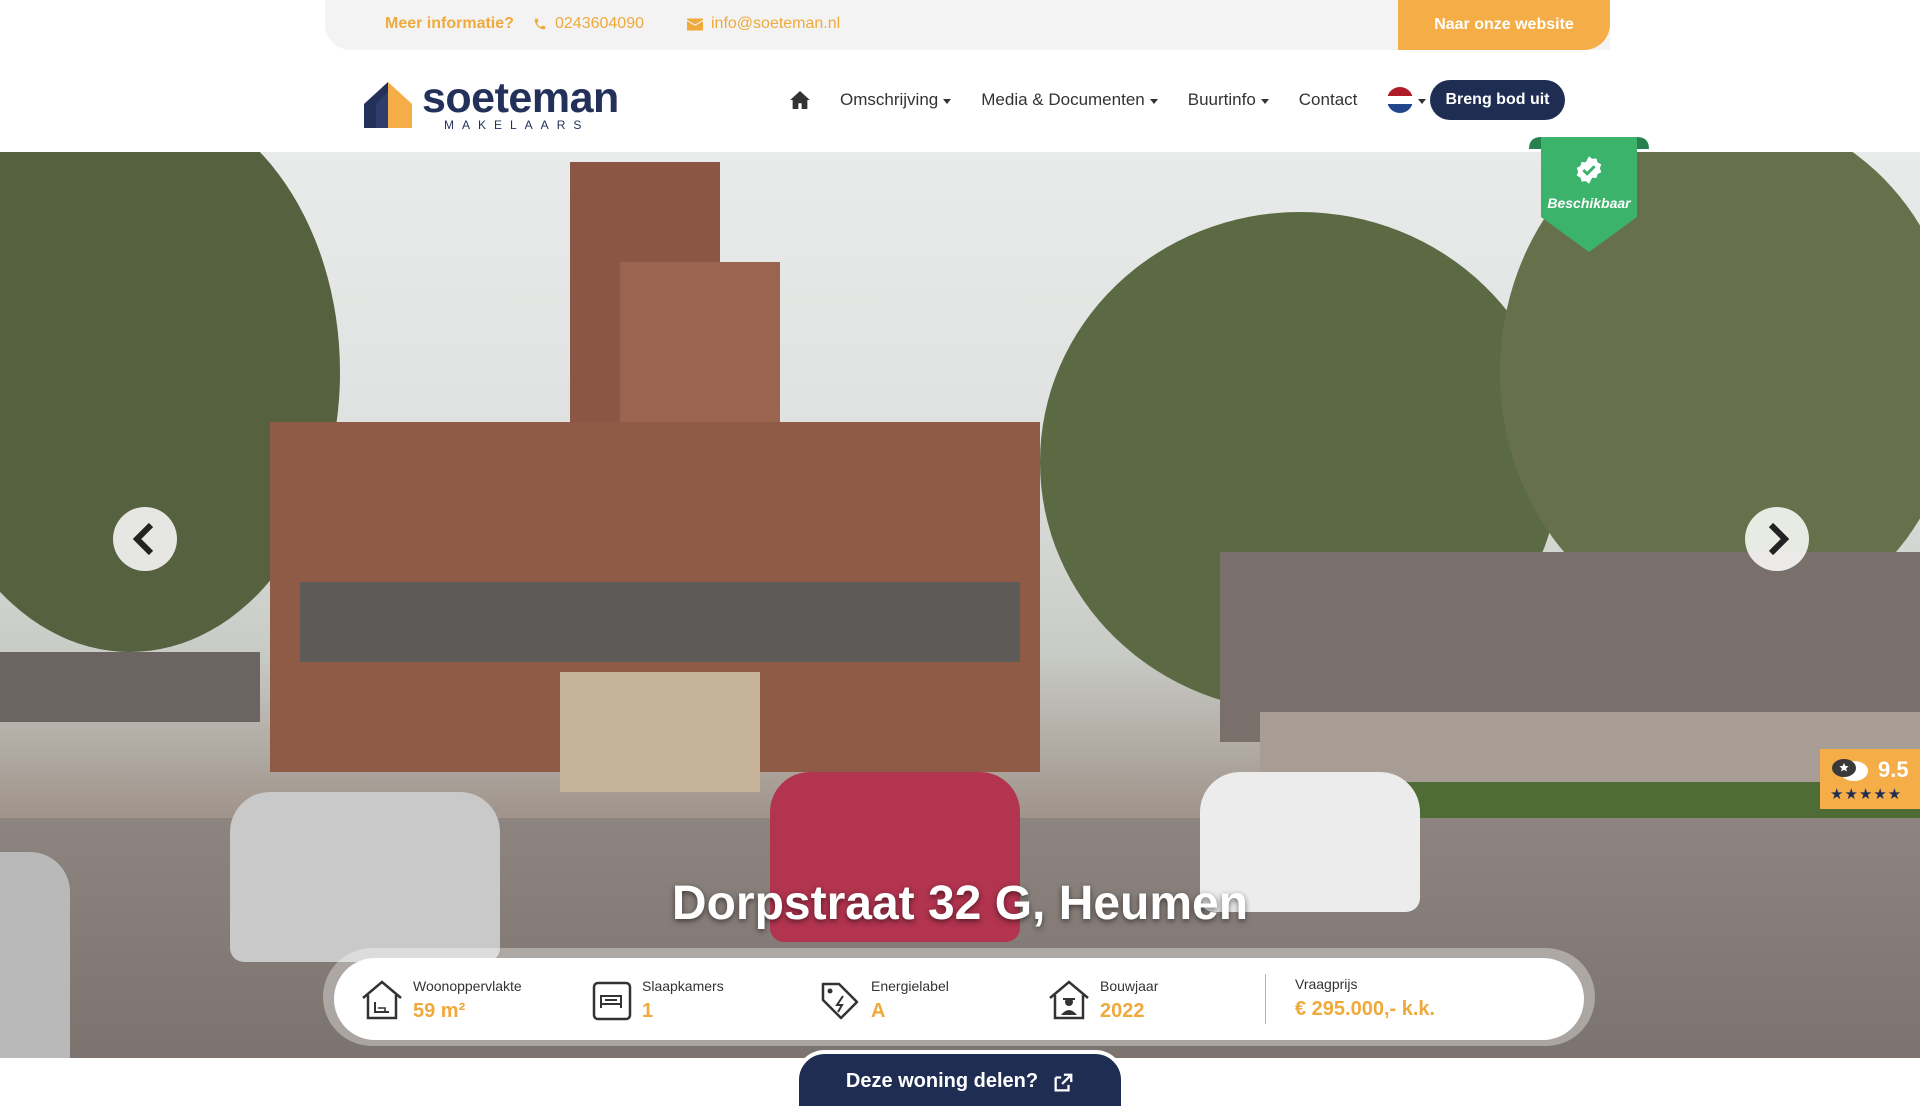 This screenshot has width=1920, height=1110. Describe the element at coordinates (1589, 170) in the screenshot. I see `verified-badge-icon` at that location.